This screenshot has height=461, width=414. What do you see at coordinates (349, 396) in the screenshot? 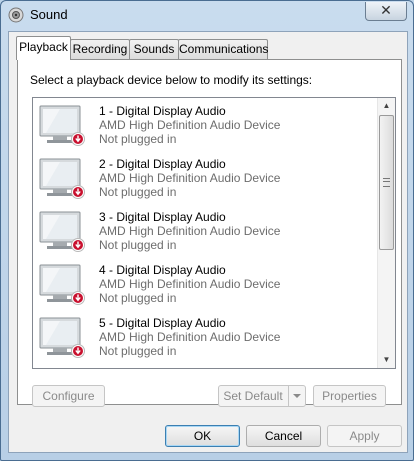
I see `properties-button: Properties` at bounding box center [349, 396].